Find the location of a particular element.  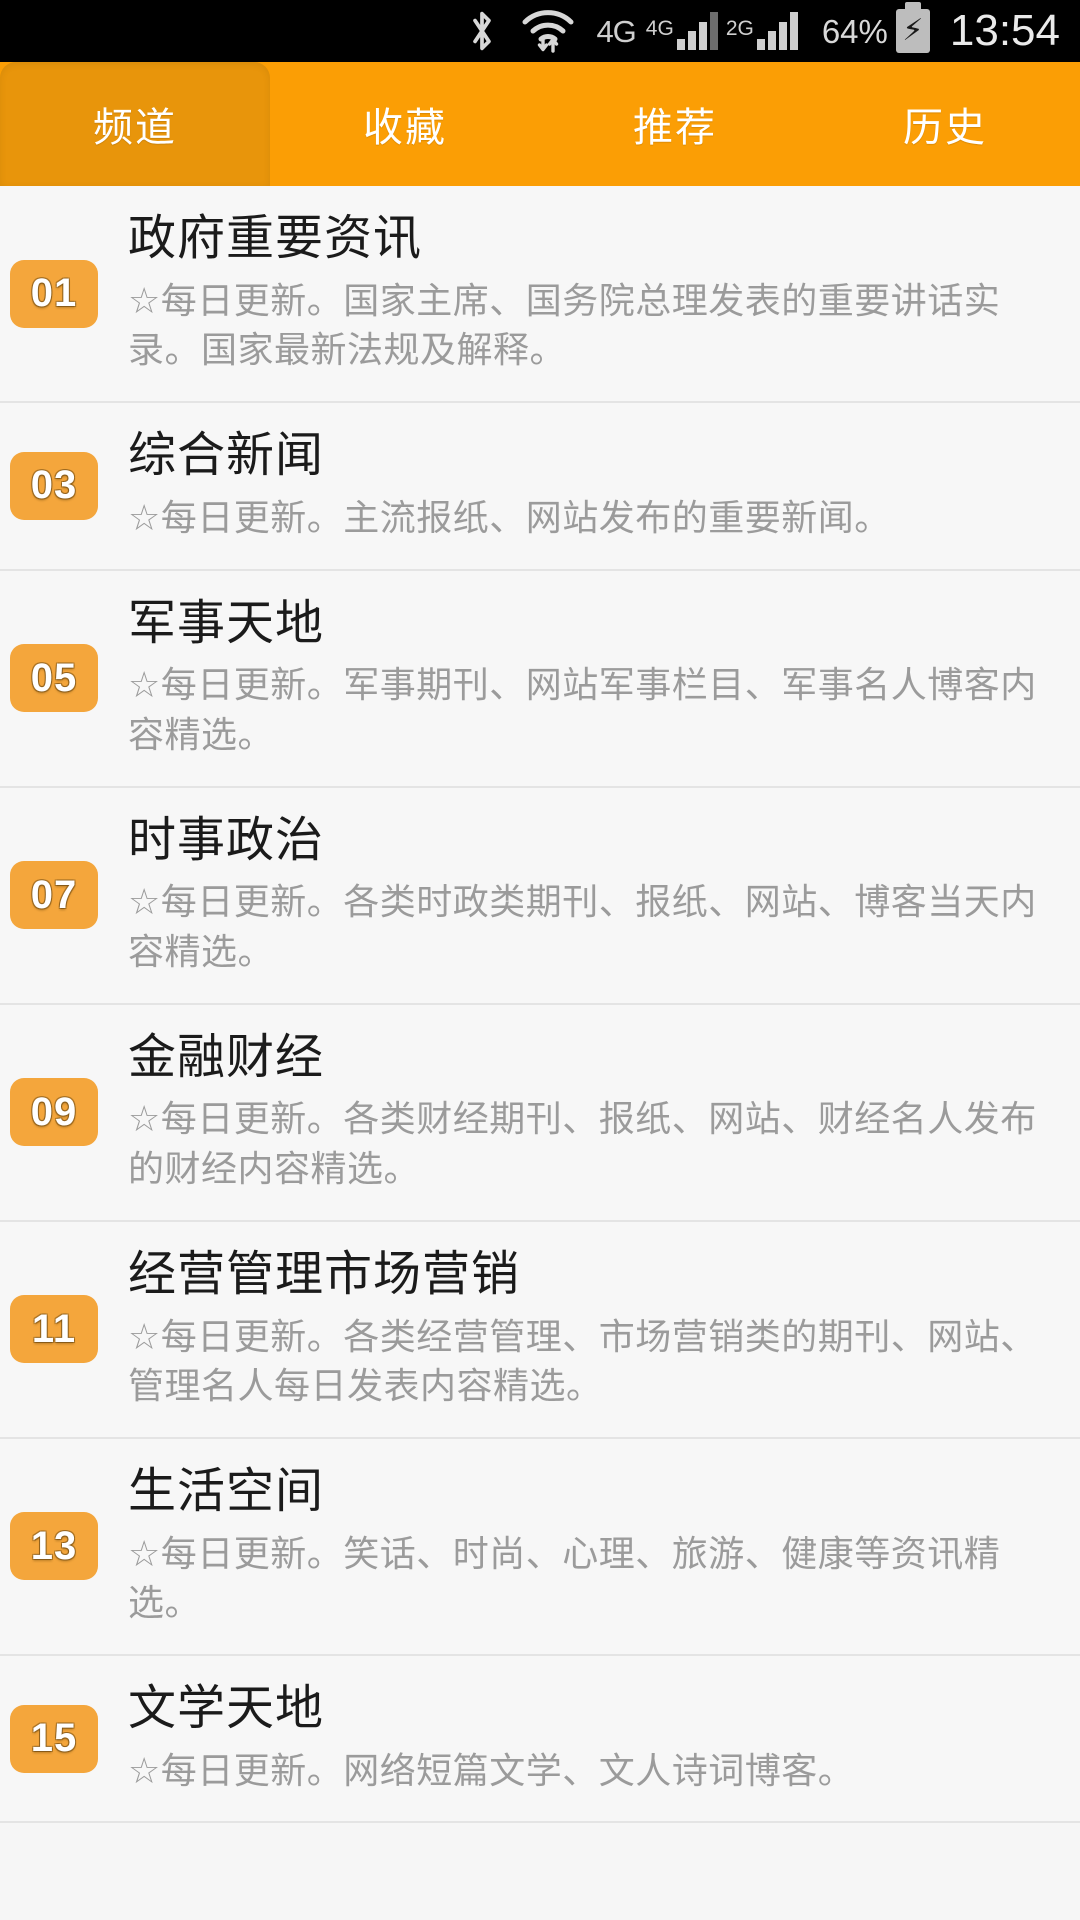

status-bar: 4G 4G 2G 64% ⚡ 13:54 is located at coordinates (540, 31).